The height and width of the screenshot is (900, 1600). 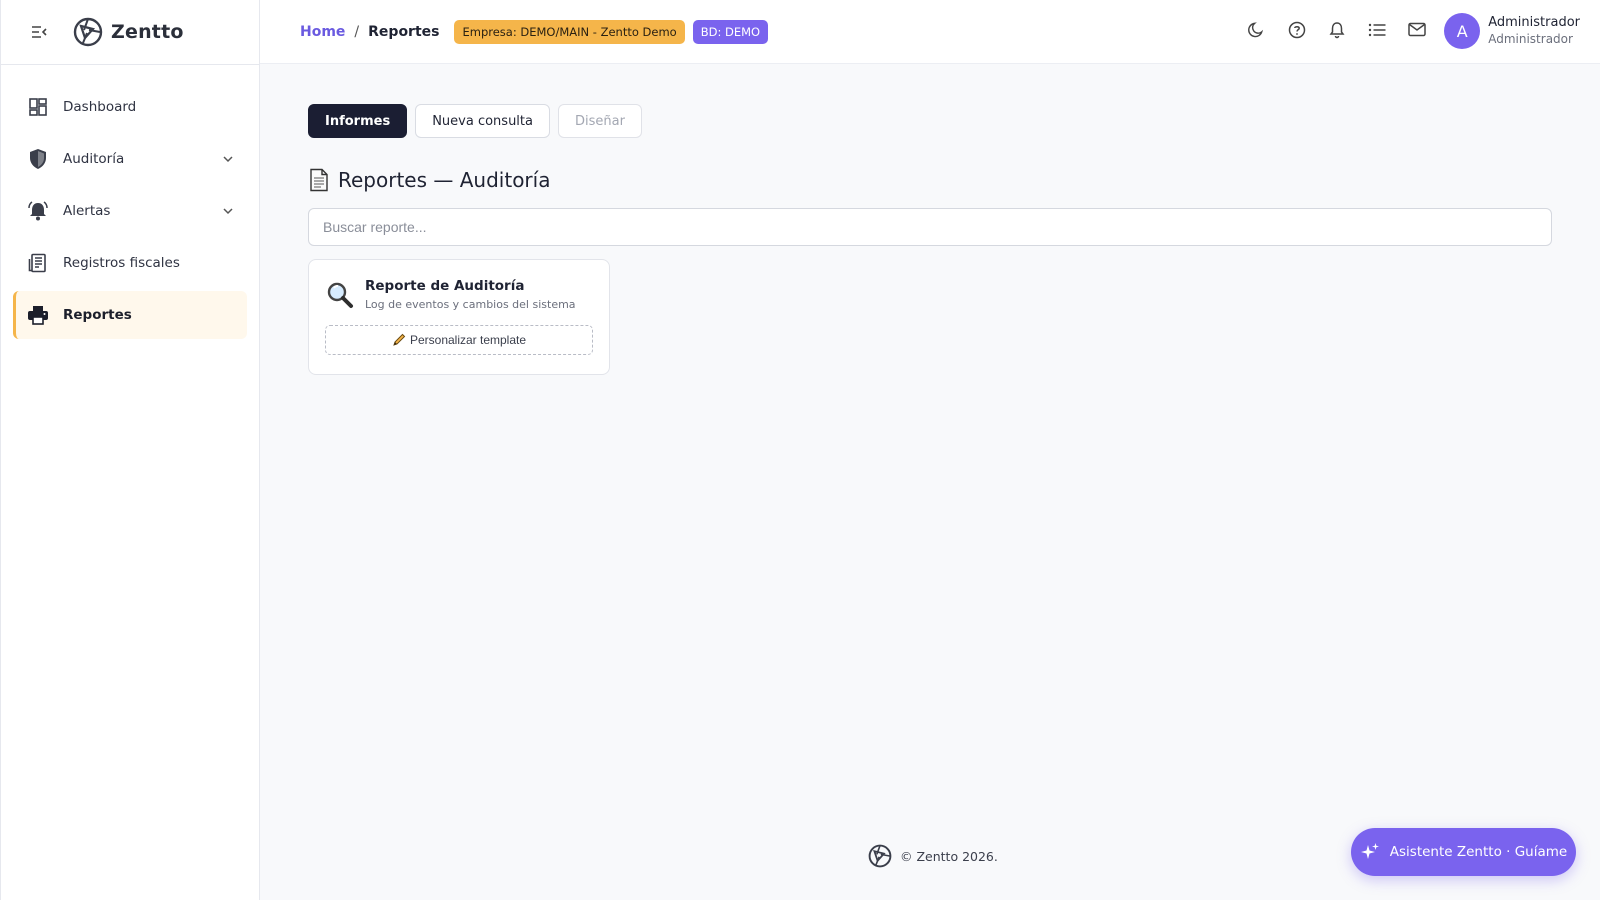 What do you see at coordinates (444, 180) in the screenshot?
I see `page-title: Reportes — Auditoría` at bounding box center [444, 180].